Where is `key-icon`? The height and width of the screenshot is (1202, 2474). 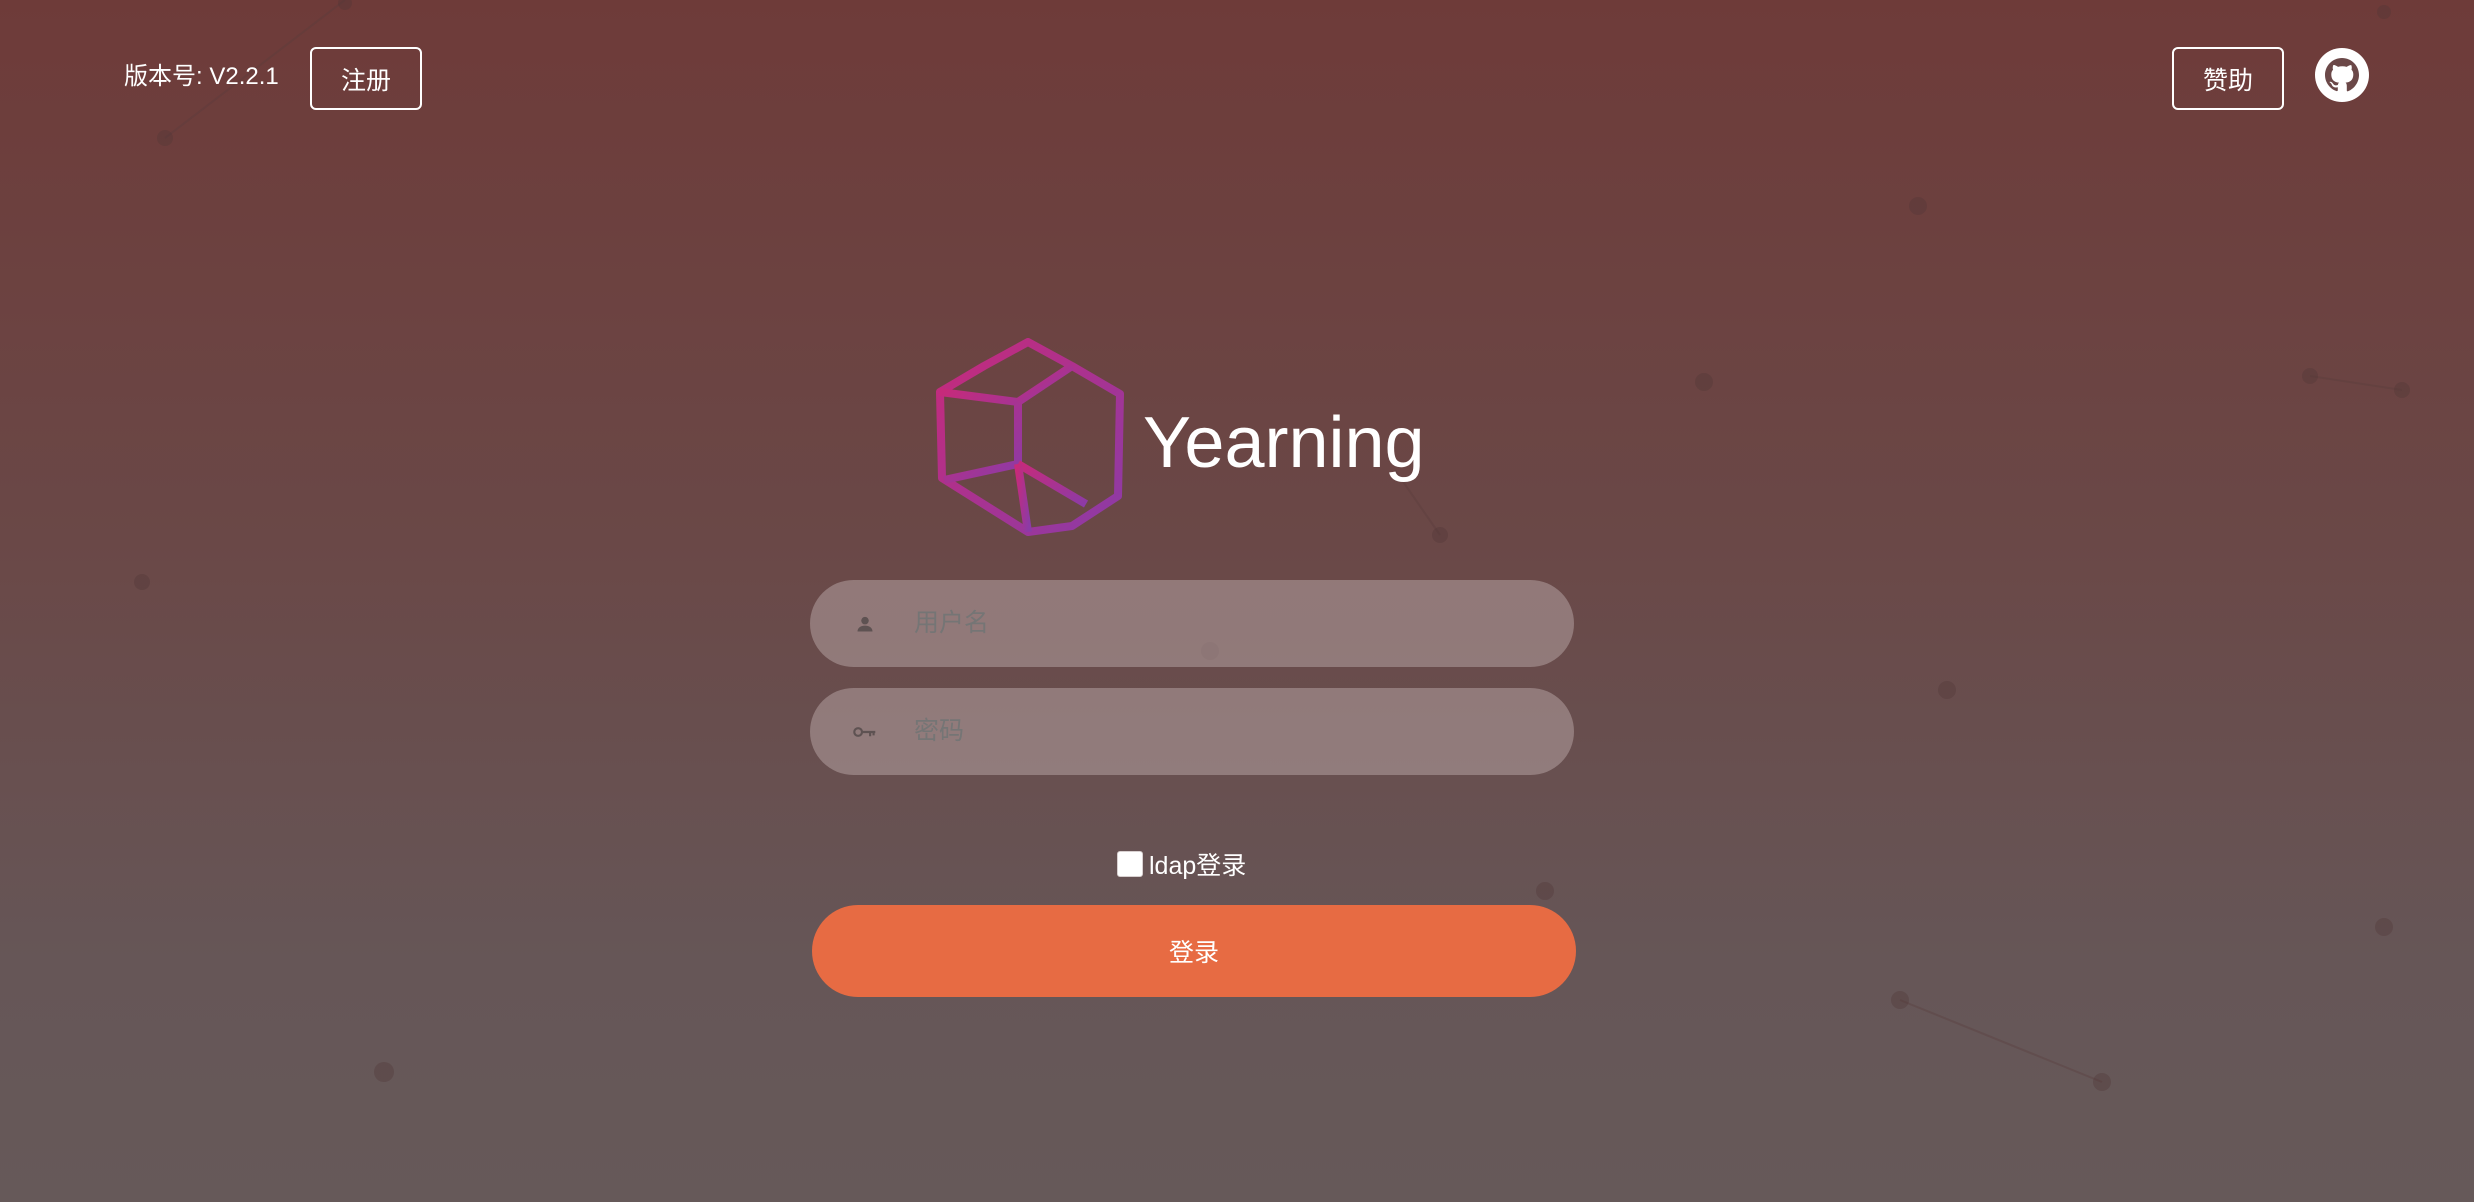 key-icon is located at coordinates (865, 732).